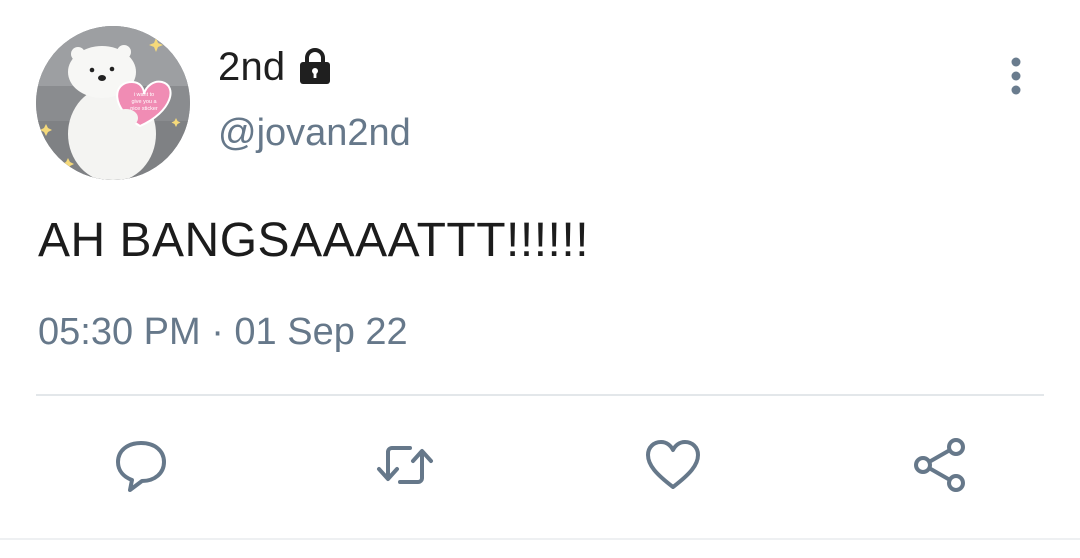  I want to click on like-button, so click(673, 465).